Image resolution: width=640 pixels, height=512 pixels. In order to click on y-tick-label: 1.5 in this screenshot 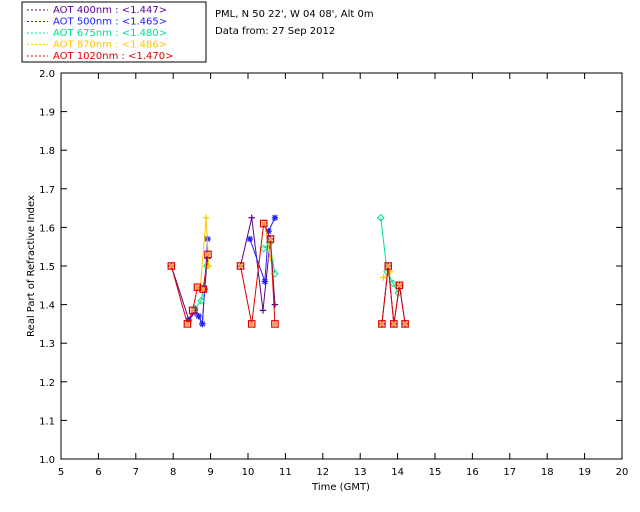, I will do `click(47, 267)`.